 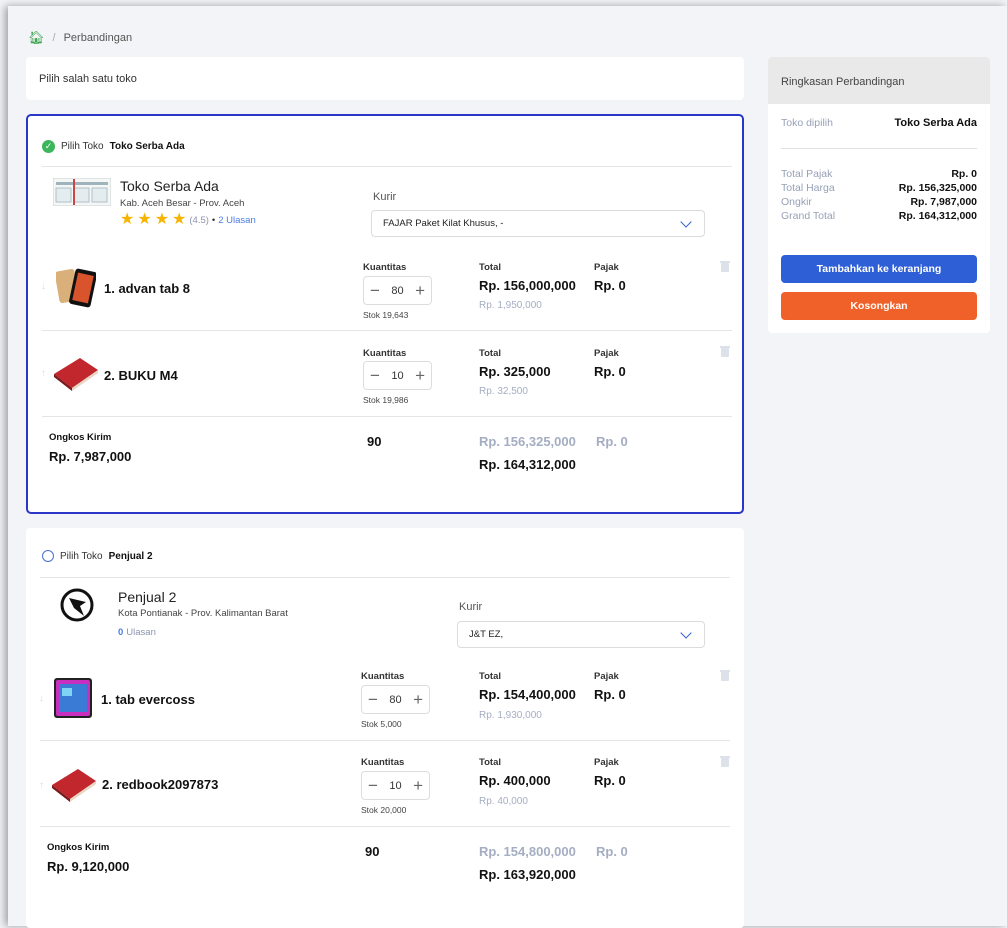 I want to click on product-name: 1. advan tab 8, so click(x=147, y=288).